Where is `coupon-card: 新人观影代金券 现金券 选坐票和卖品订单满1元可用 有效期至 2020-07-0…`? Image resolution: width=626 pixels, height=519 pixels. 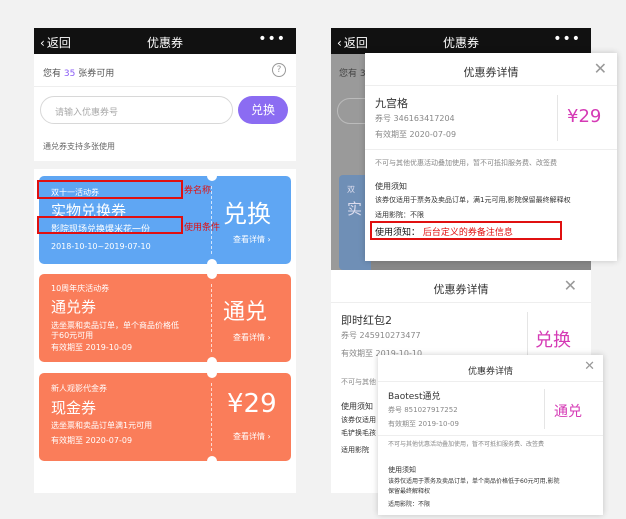
coupon-card: 新人观影代金券 现金券 选坐票和卖品订单满1元可用 有效期至 2020-07-0… is located at coordinates (165, 417).